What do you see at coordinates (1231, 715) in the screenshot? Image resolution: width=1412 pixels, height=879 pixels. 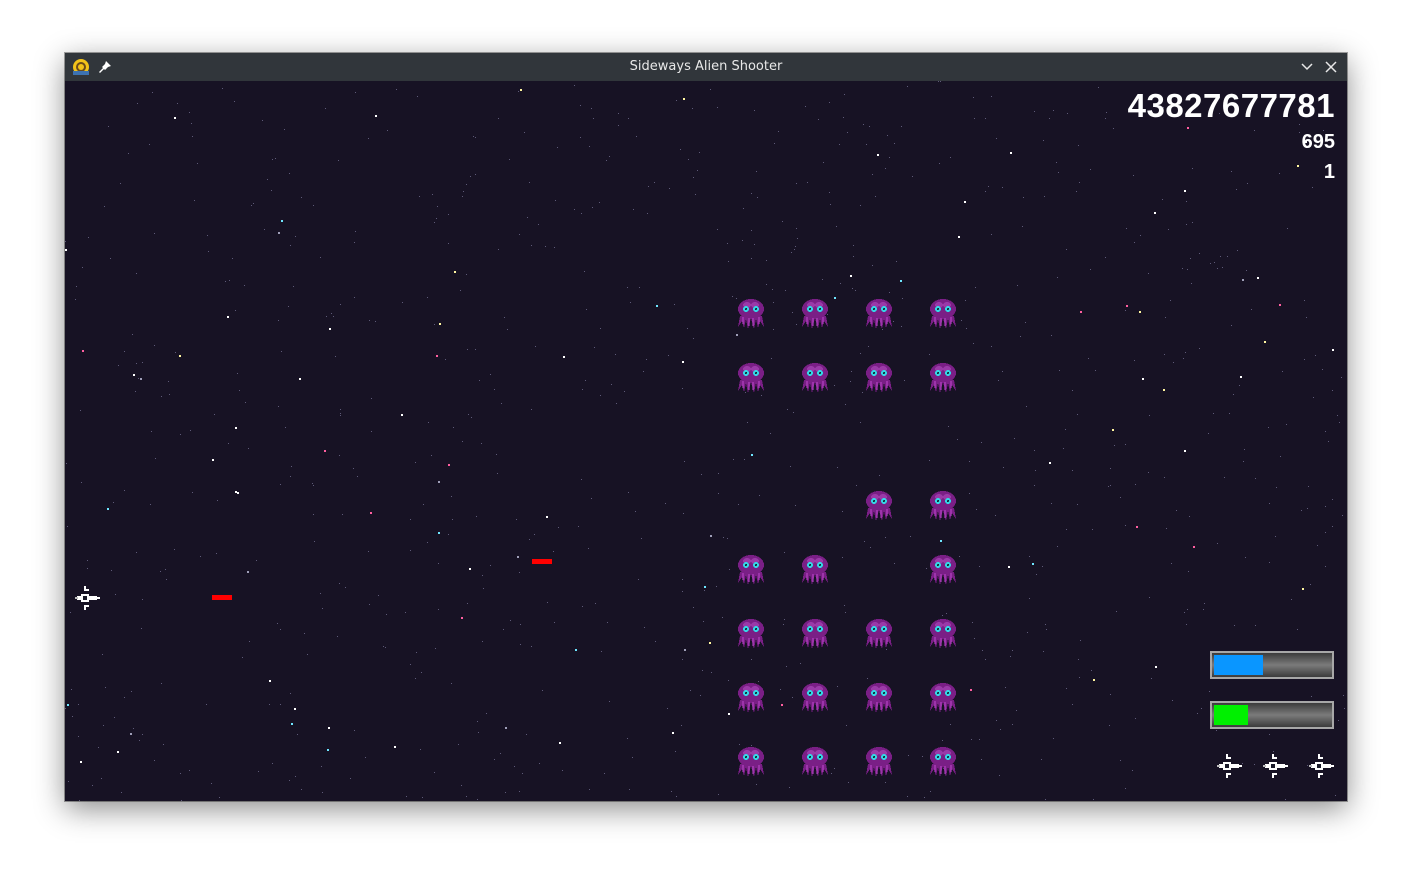 I see `energy-bar-fill` at bounding box center [1231, 715].